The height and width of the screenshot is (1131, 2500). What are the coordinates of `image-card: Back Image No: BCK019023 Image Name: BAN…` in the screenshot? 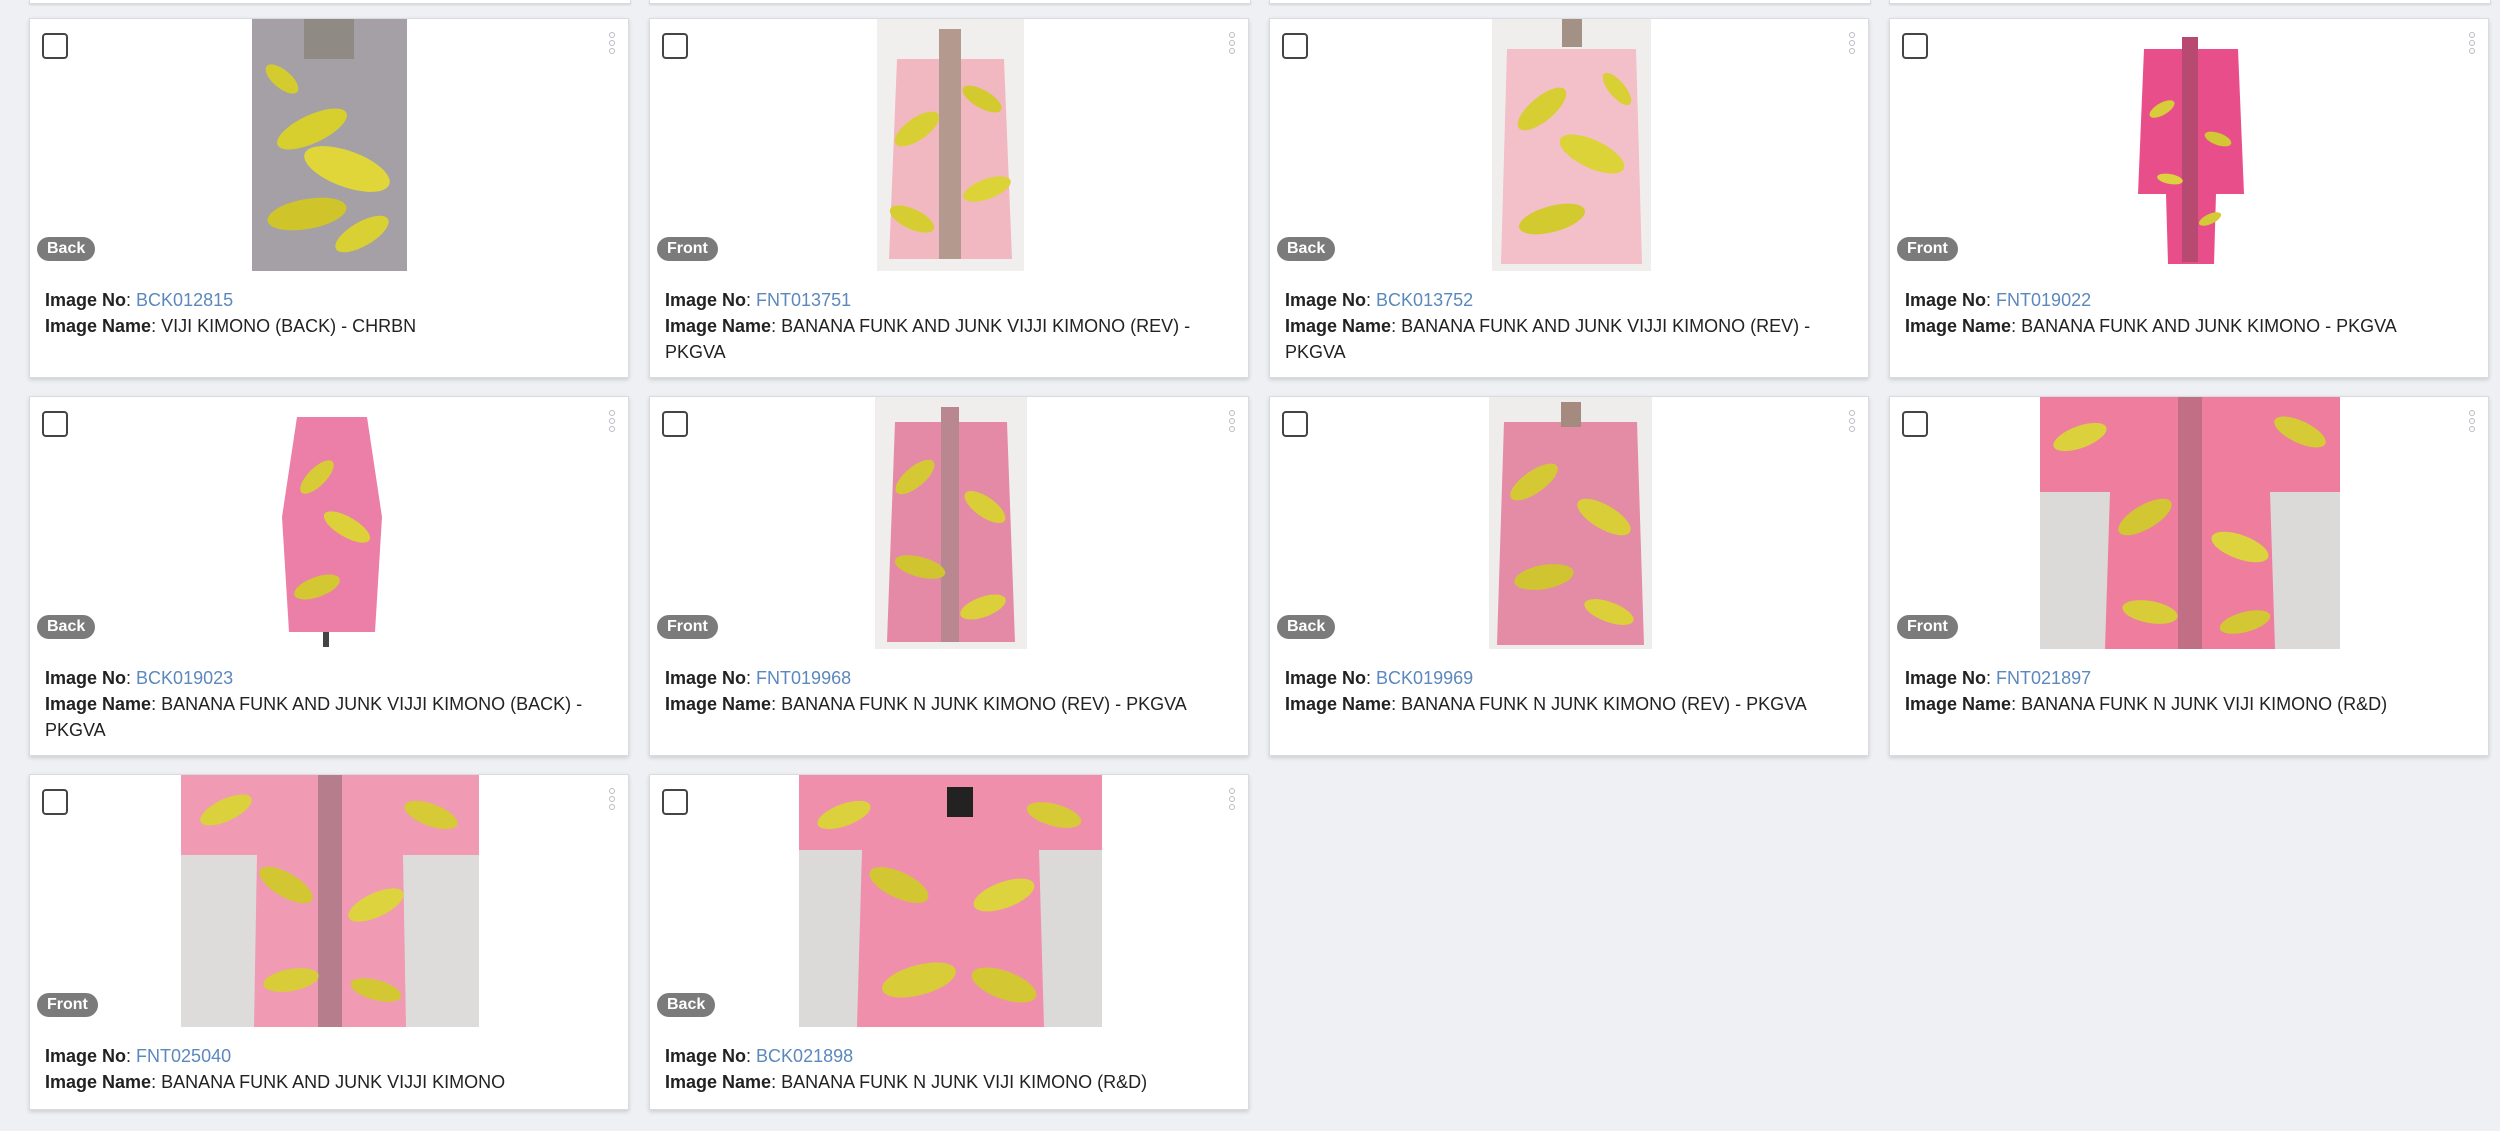 It's located at (329, 576).